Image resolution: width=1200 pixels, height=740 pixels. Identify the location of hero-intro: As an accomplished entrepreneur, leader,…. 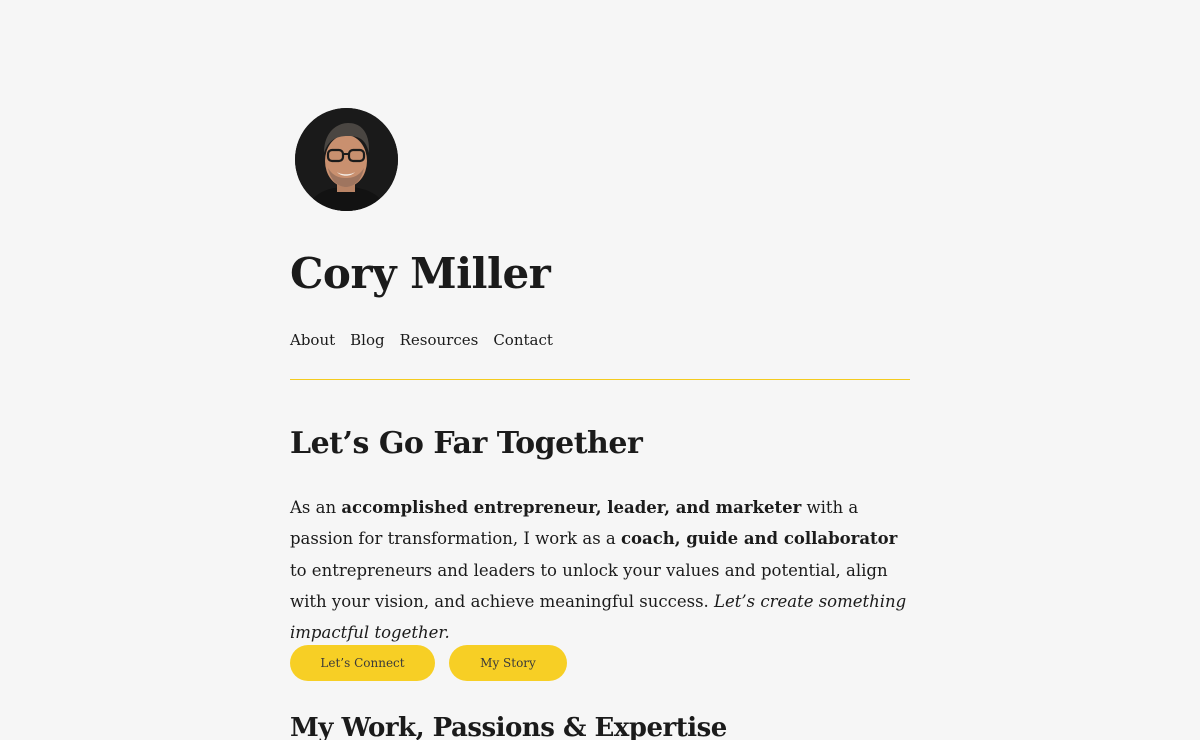
(600, 570).